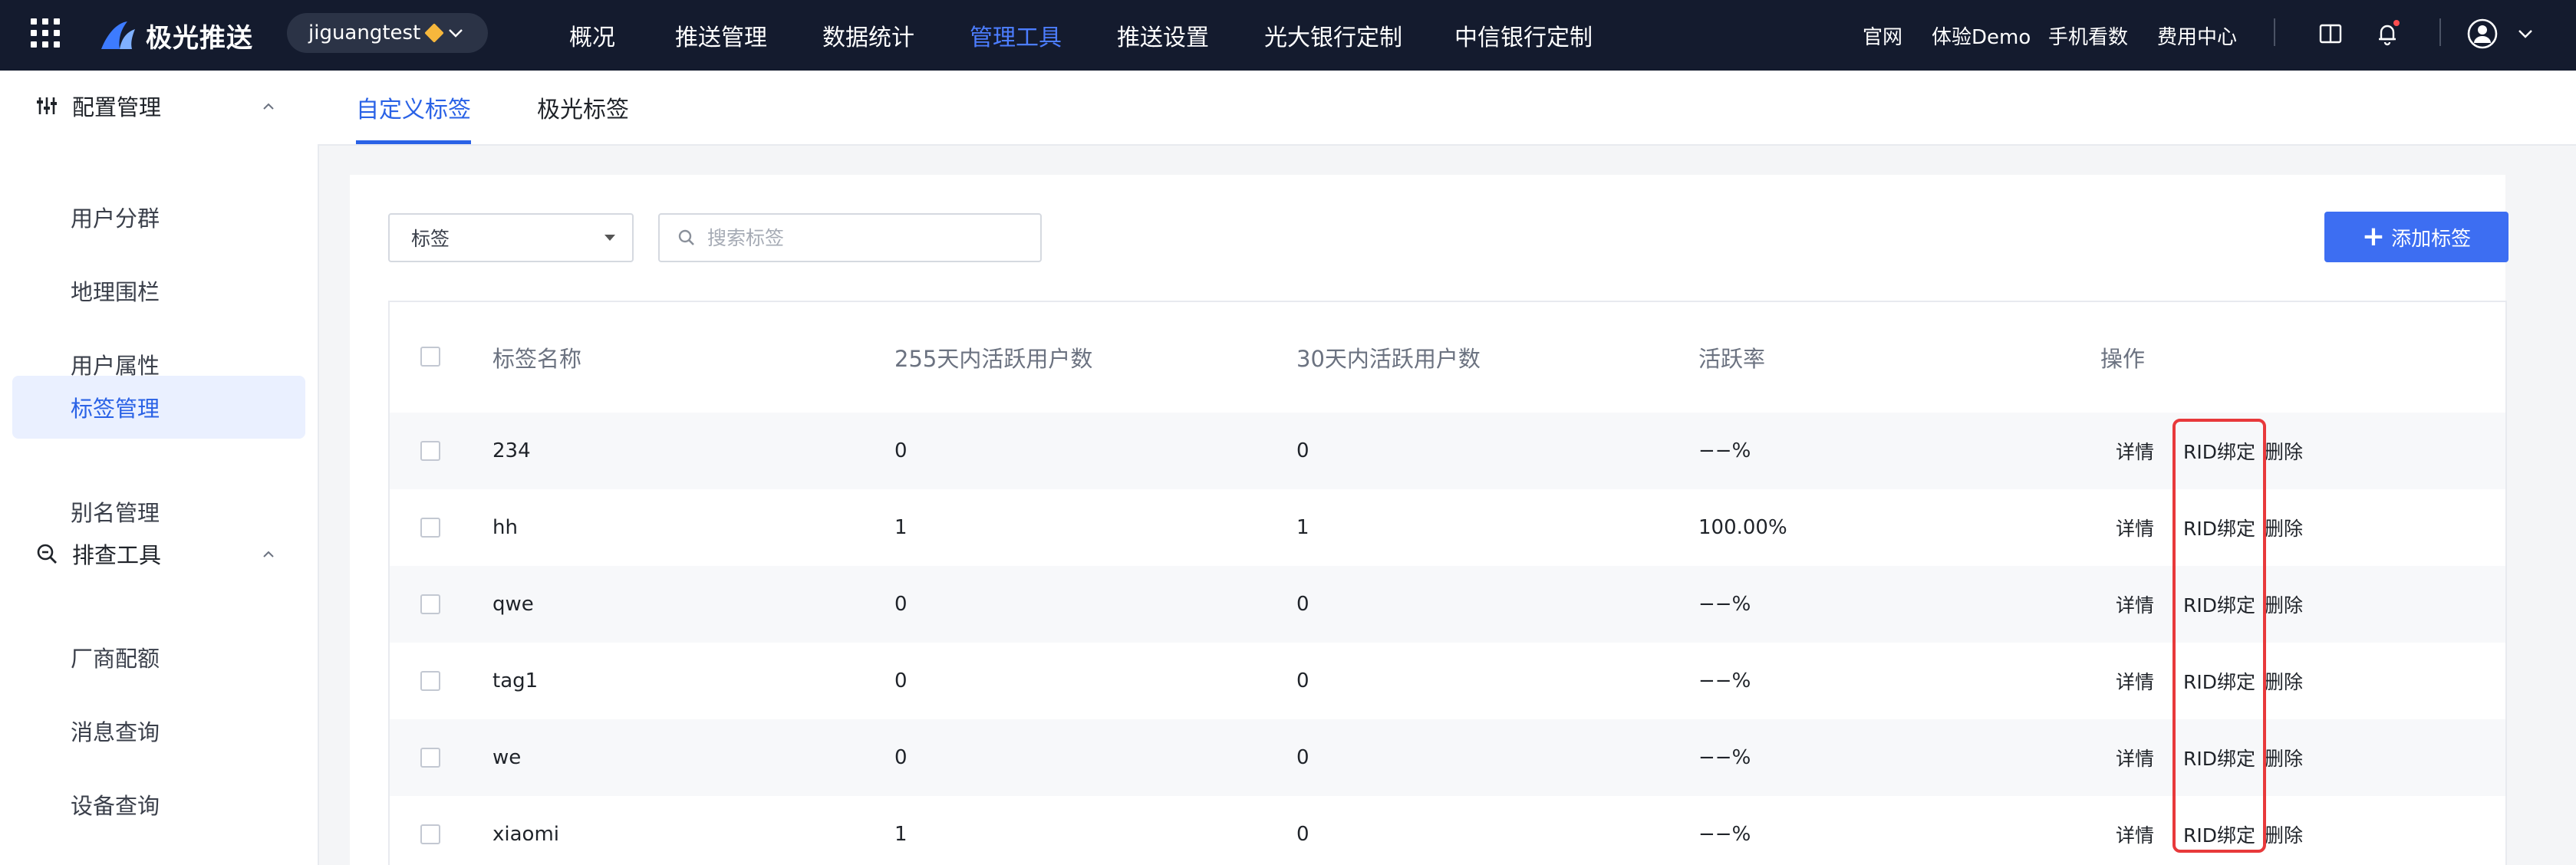 This screenshot has height=865, width=2576. I want to click on sidebar-item-vendor-quota: 厂商配额, so click(158, 657).